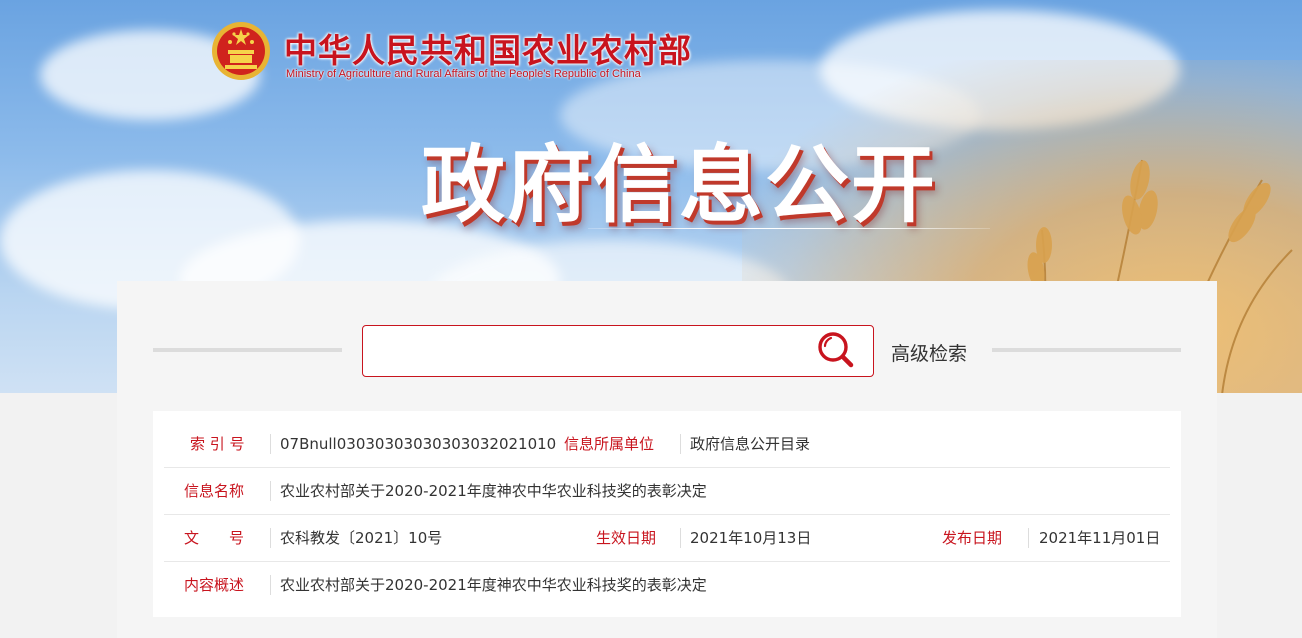 This screenshot has width=1302, height=638. I want to click on hero-divider, so click(789, 228).